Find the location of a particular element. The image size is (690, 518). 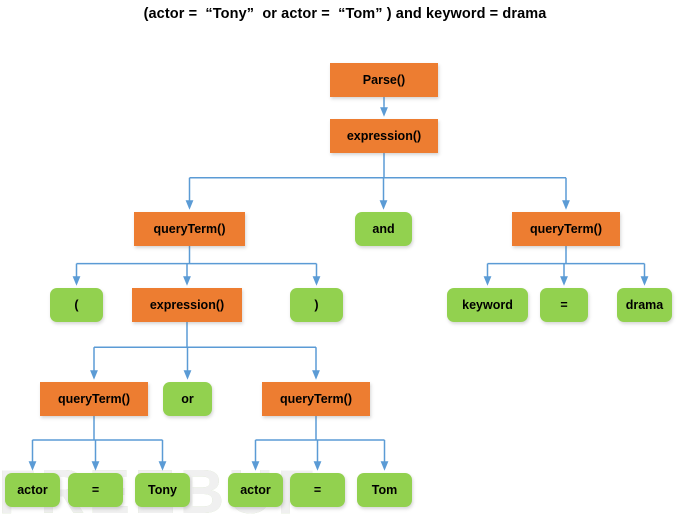

node-actor2: actor is located at coordinates (255, 490).